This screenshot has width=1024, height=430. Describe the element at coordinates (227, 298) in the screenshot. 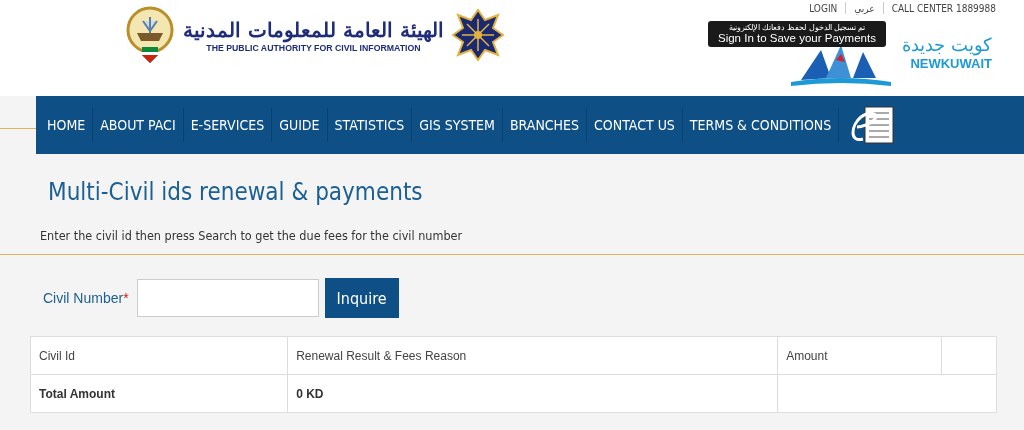

I see `civil-number-field` at that location.